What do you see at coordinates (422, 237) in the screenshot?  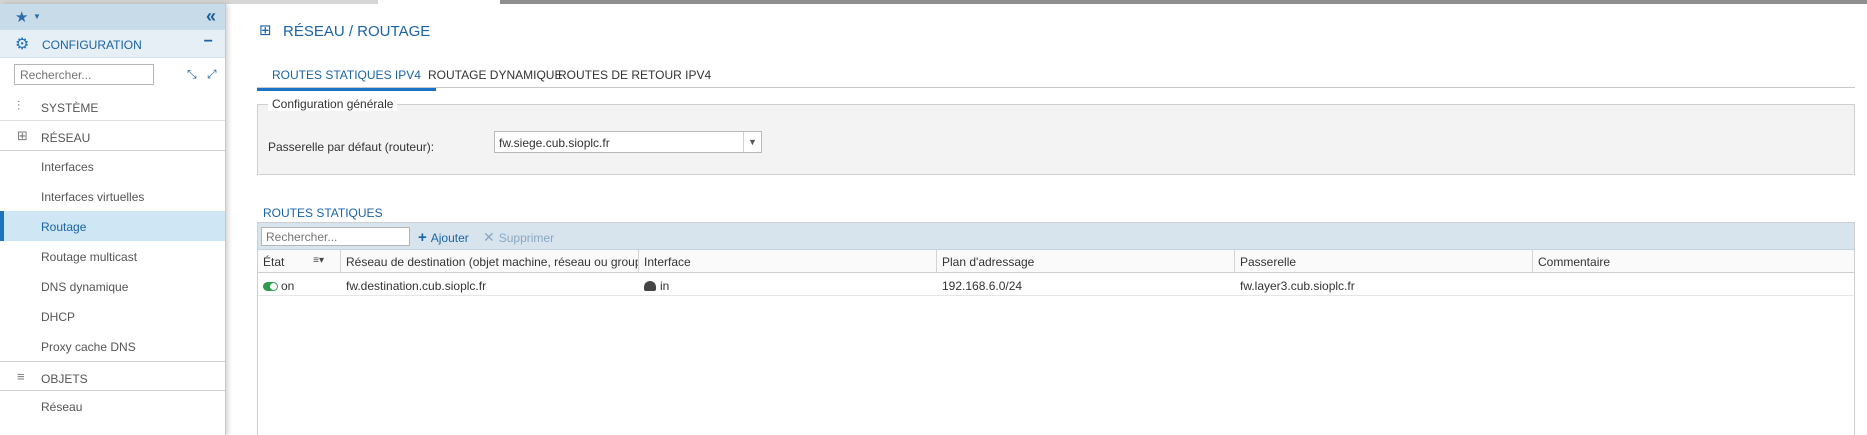 I see `plus-icon: +` at bounding box center [422, 237].